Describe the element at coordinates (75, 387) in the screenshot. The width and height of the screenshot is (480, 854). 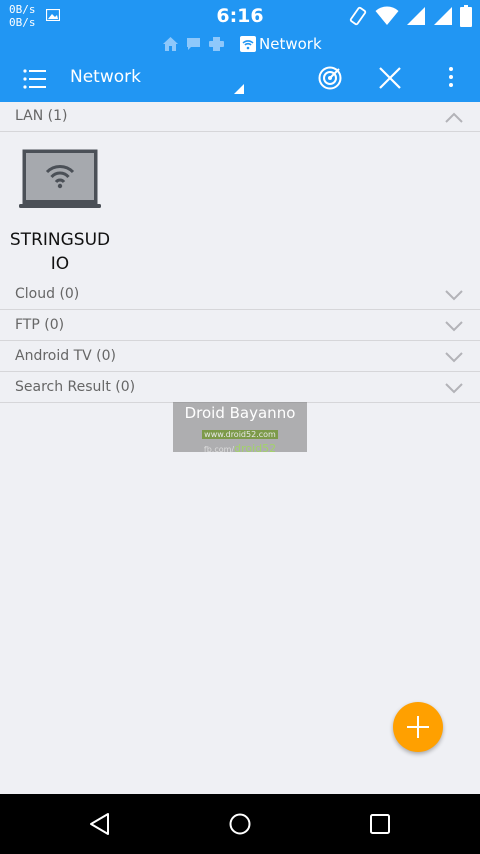
I see `section-label: Search Result (0)` at that location.